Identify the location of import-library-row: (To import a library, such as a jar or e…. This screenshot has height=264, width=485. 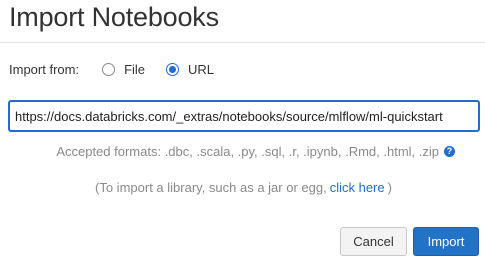
(242, 187).